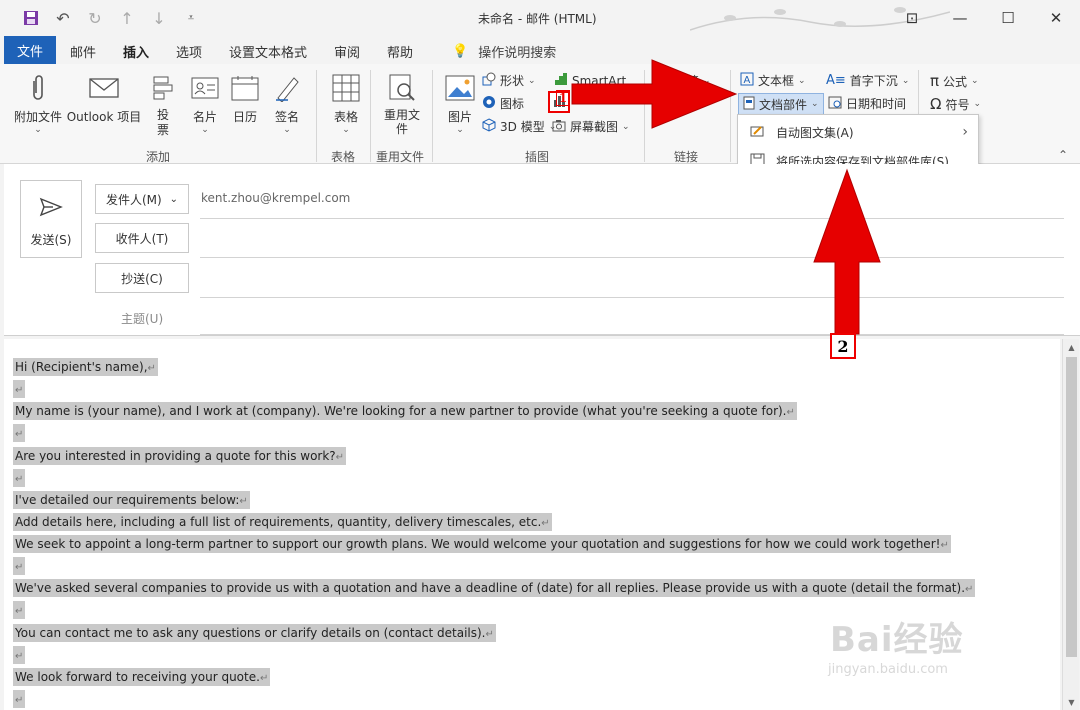 The height and width of the screenshot is (710, 1080). I want to click on table-label: 表格, so click(345, 117).